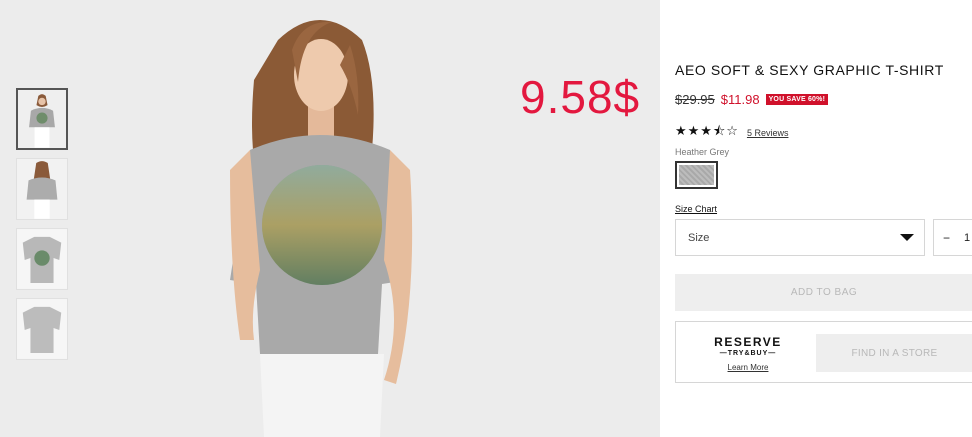 The width and height of the screenshot is (972, 437). I want to click on thumbnail-flat-back, so click(42, 329).